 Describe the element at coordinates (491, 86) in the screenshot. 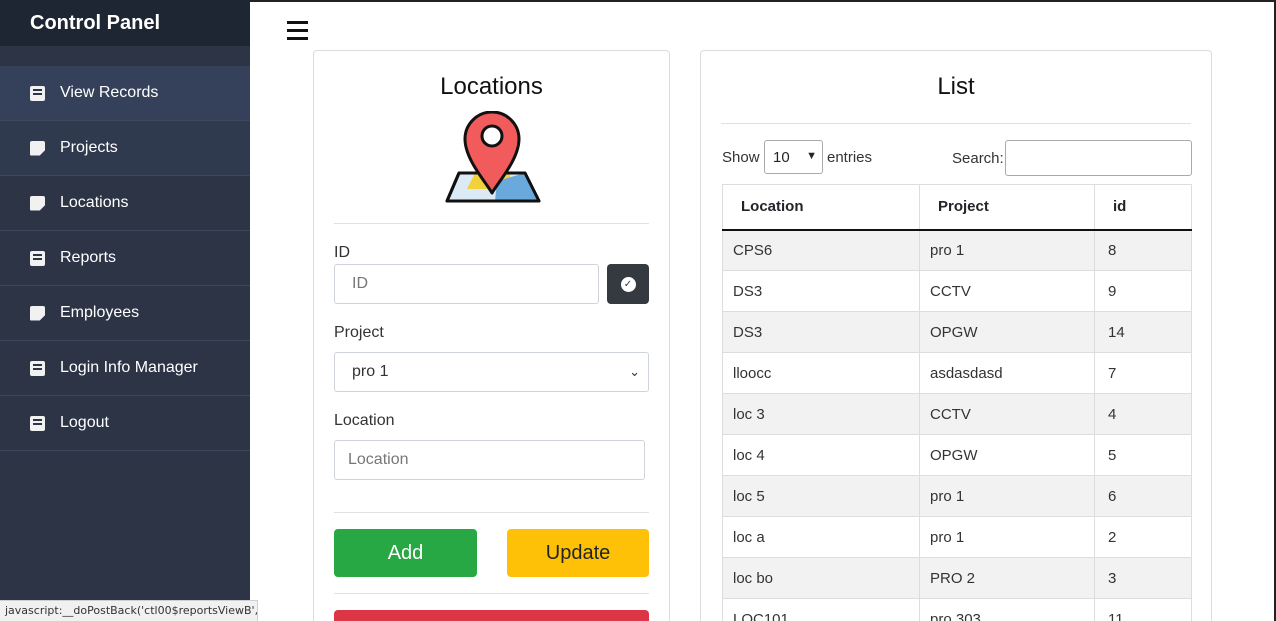

I see `form-title: Locations` at that location.